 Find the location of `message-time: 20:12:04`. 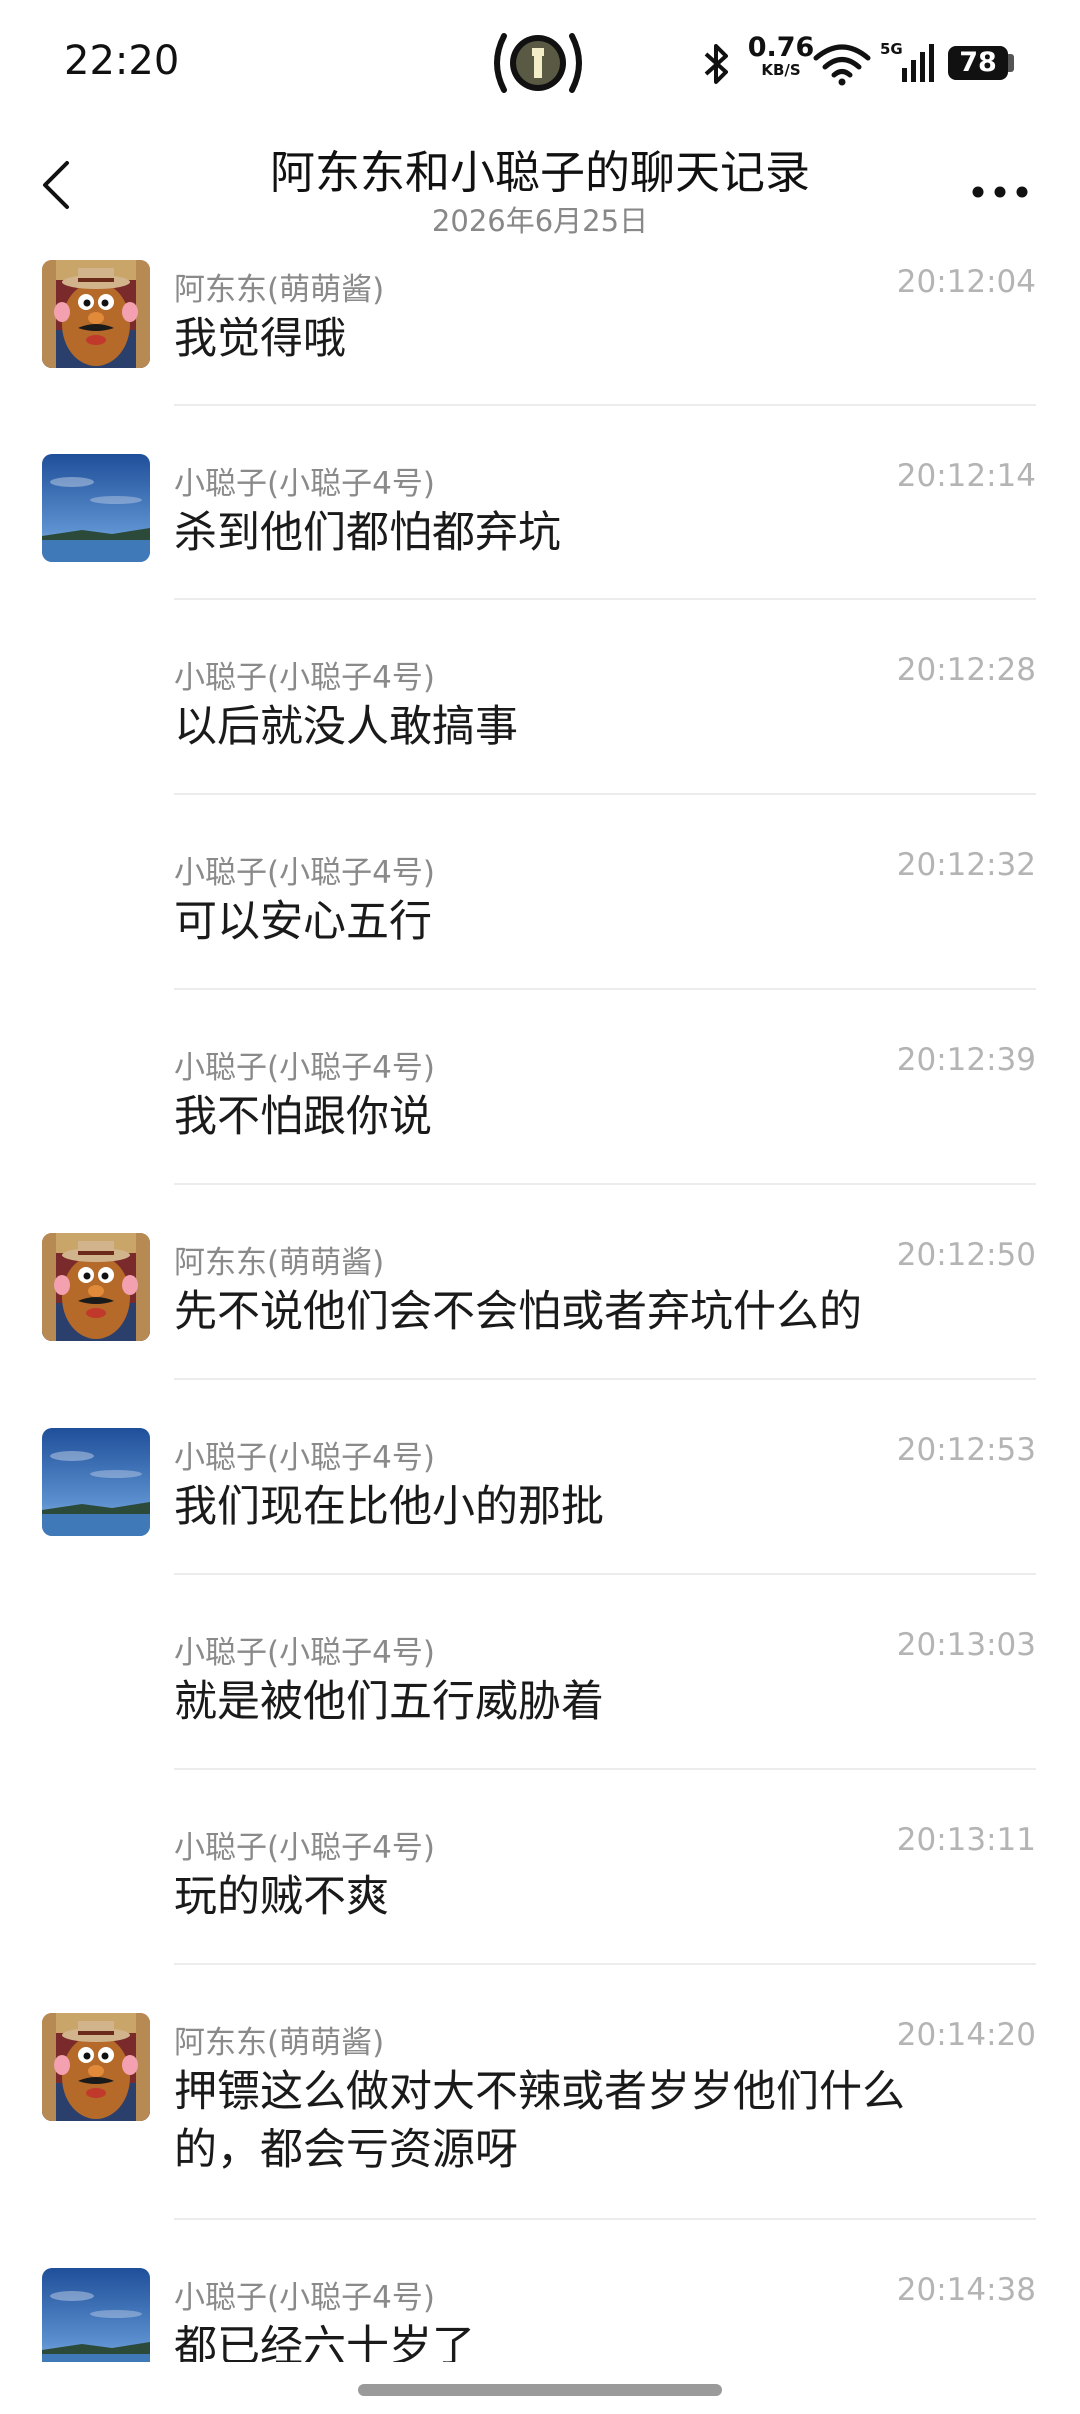

message-time: 20:12:04 is located at coordinates (966, 282).